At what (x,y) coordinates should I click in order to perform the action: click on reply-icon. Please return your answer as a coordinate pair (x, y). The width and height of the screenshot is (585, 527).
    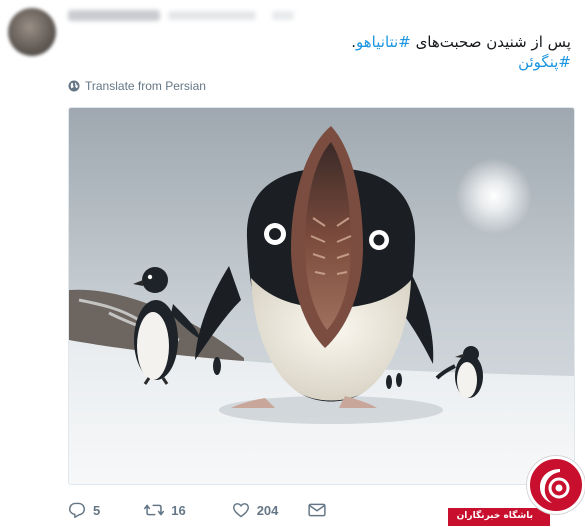
    Looking at the image, I should click on (76, 510).